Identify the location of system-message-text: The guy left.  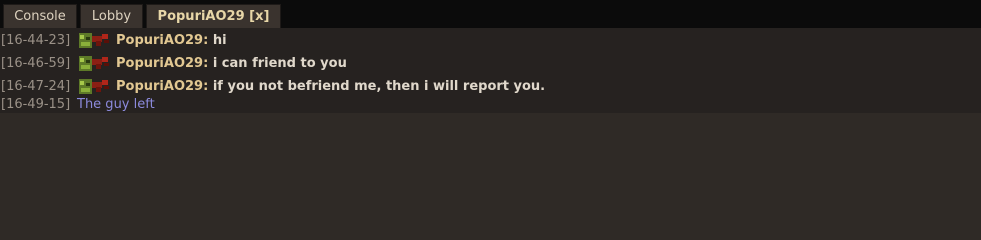
(116, 104).